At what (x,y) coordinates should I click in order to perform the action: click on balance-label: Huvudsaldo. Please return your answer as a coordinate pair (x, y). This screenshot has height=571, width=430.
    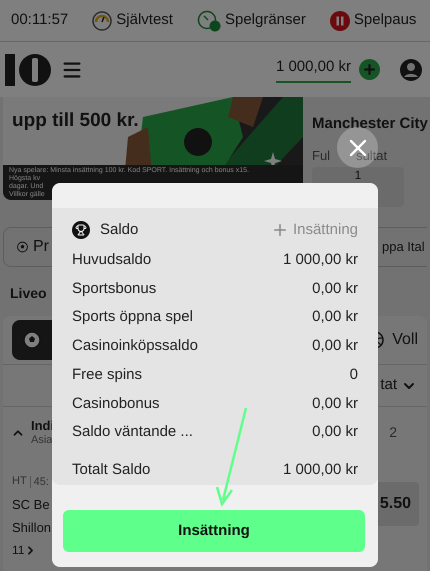
    Looking at the image, I should click on (112, 260).